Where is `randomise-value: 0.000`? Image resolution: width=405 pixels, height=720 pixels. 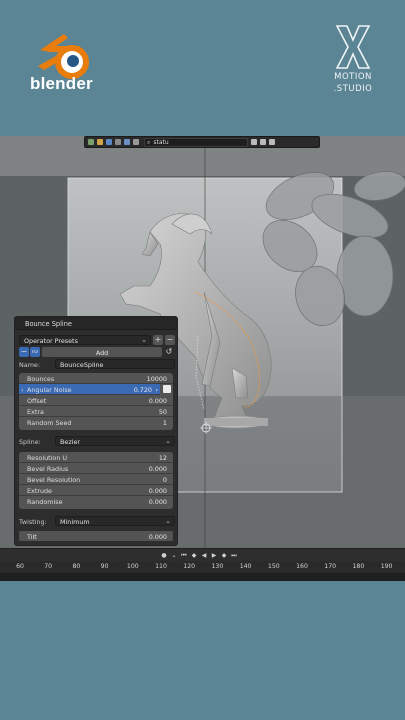
randomise-value: 0.000 is located at coordinates (157, 502).